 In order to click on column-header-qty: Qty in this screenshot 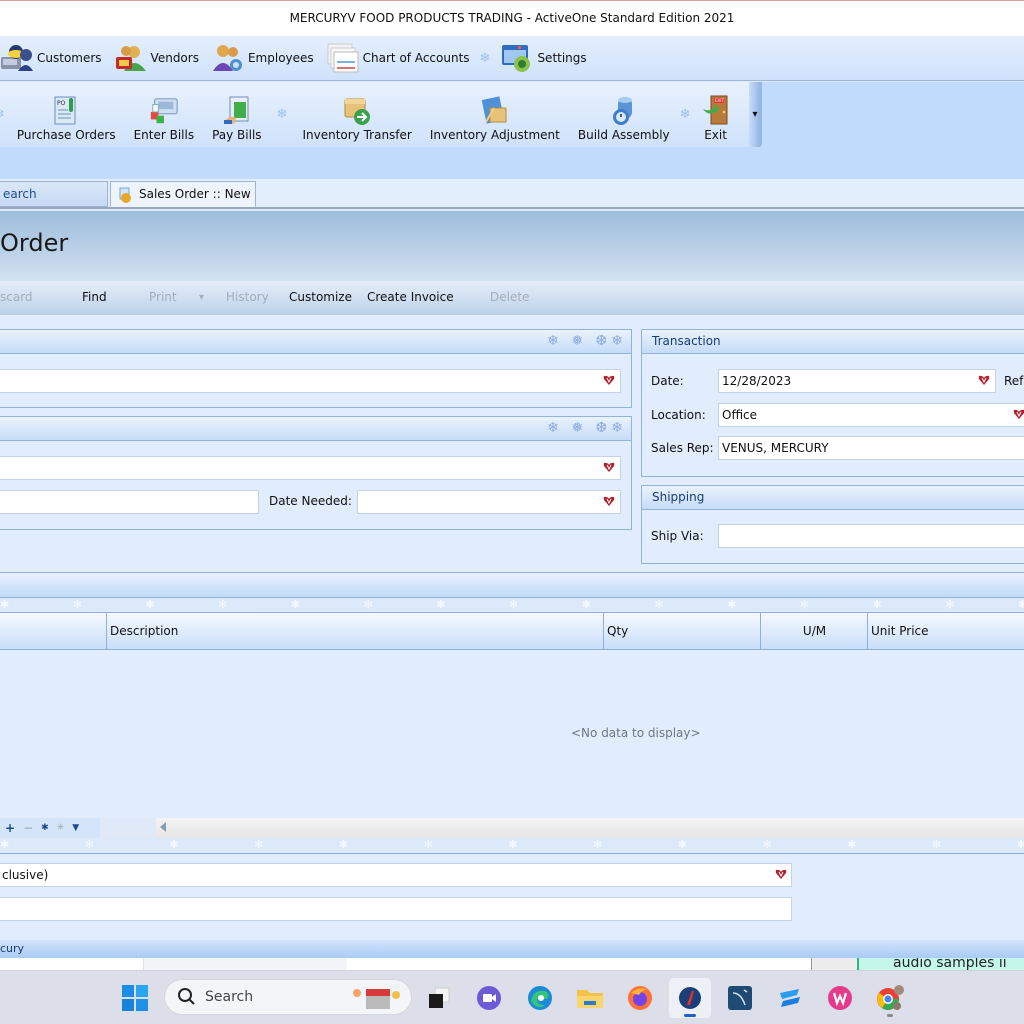, I will do `click(681, 631)`.